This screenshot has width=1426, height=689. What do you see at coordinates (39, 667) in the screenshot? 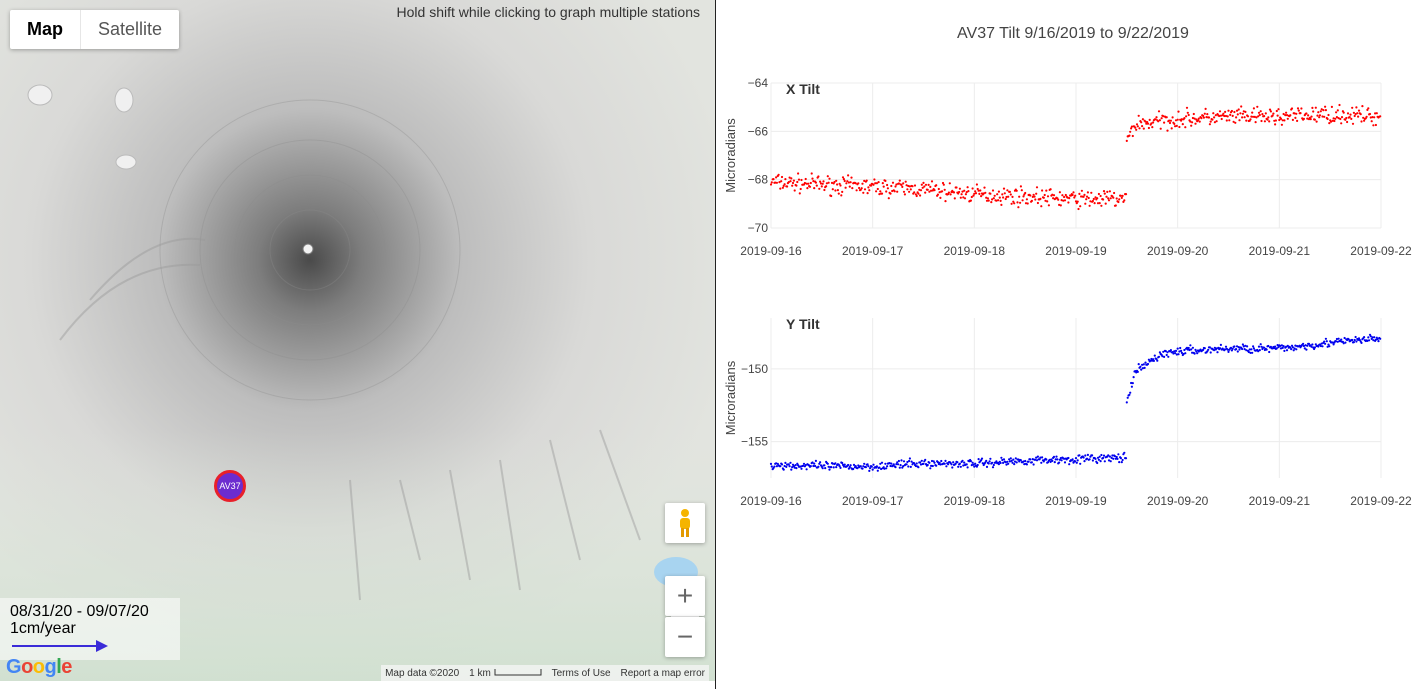
I see `google-logo: Google` at bounding box center [39, 667].